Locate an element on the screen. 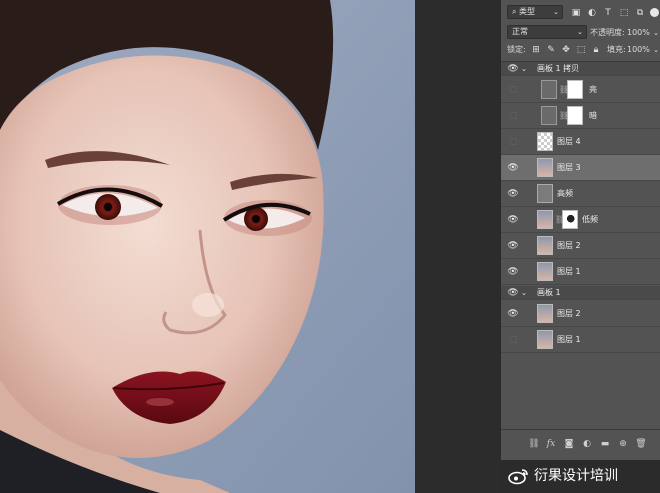 The width and height of the screenshot is (660, 493). layers-footer: ⛓ fx ◙ ◐ ▬ ⊕ 🗑︎ is located at coordinates (580, 444).